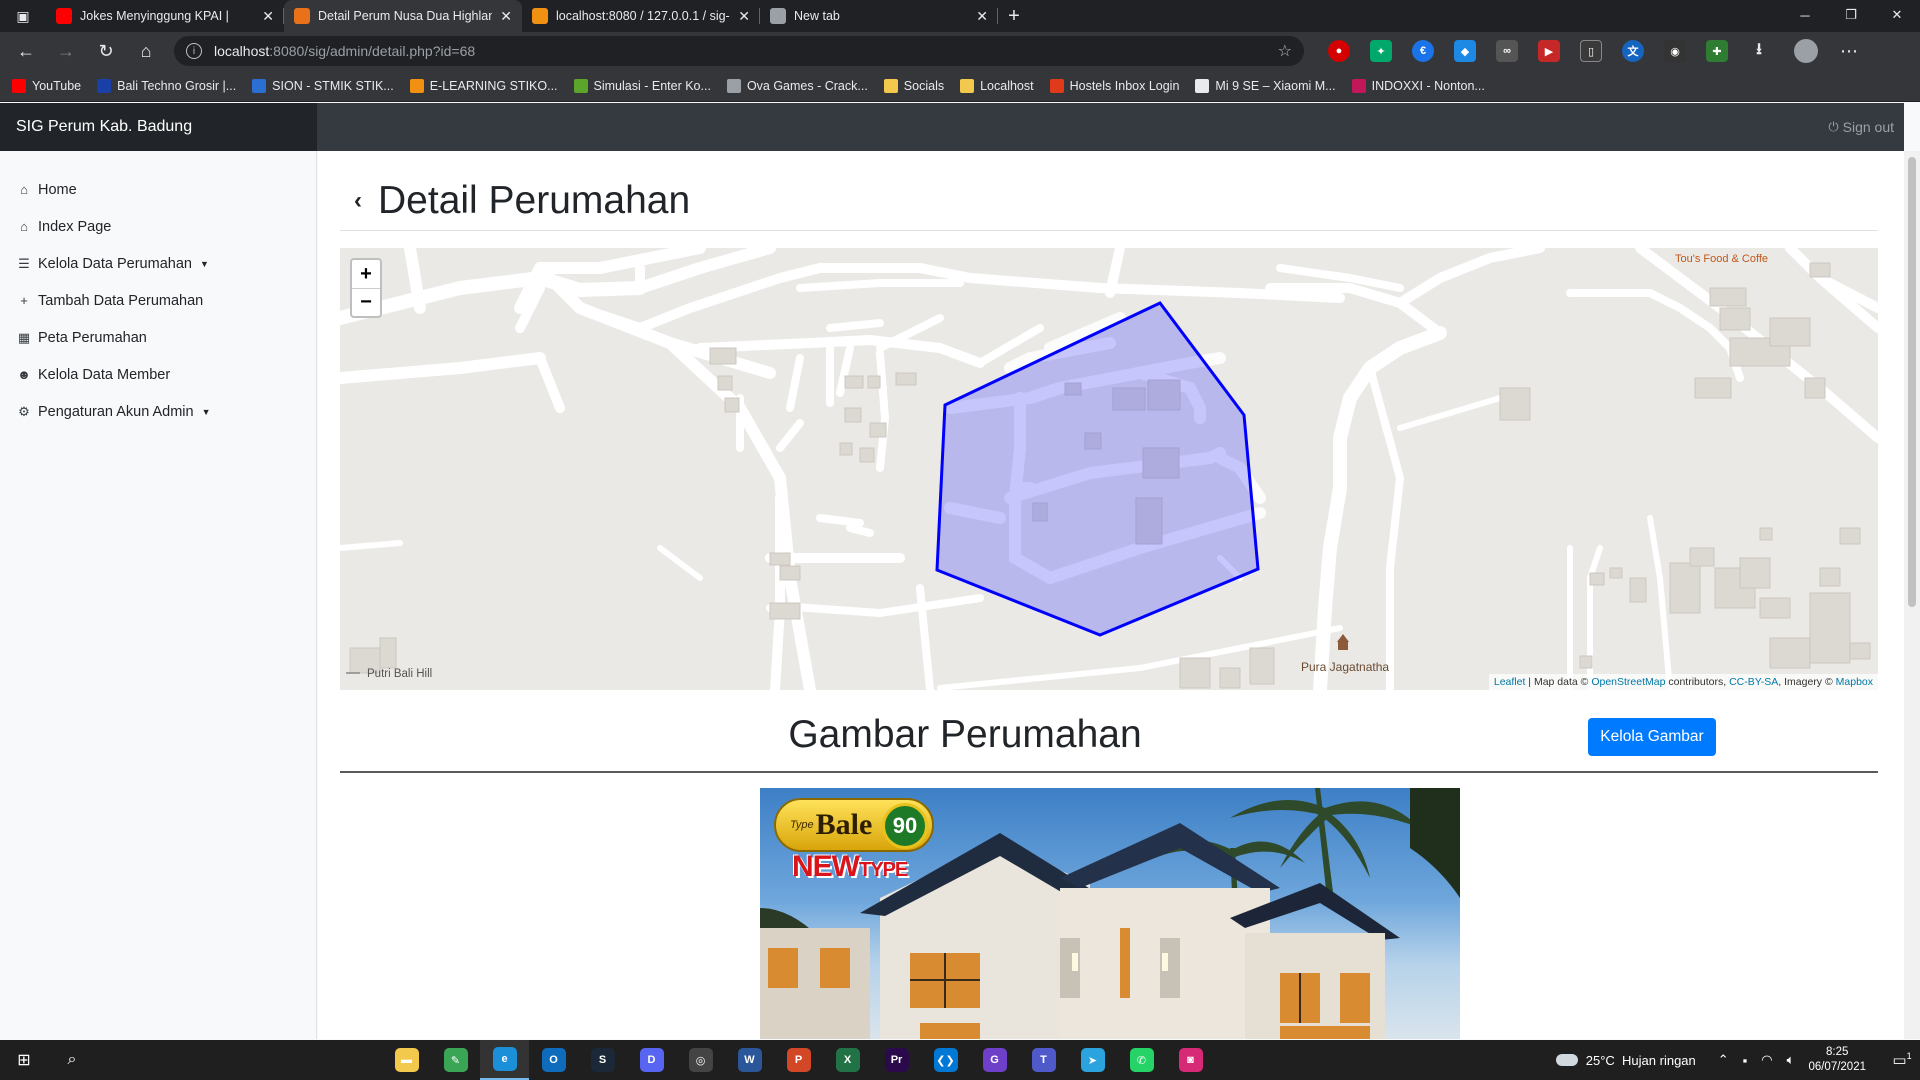 The width and height of the screenshot is (1920, 1080). I want to click on download-icon: ⭳, so click(1759, 51).